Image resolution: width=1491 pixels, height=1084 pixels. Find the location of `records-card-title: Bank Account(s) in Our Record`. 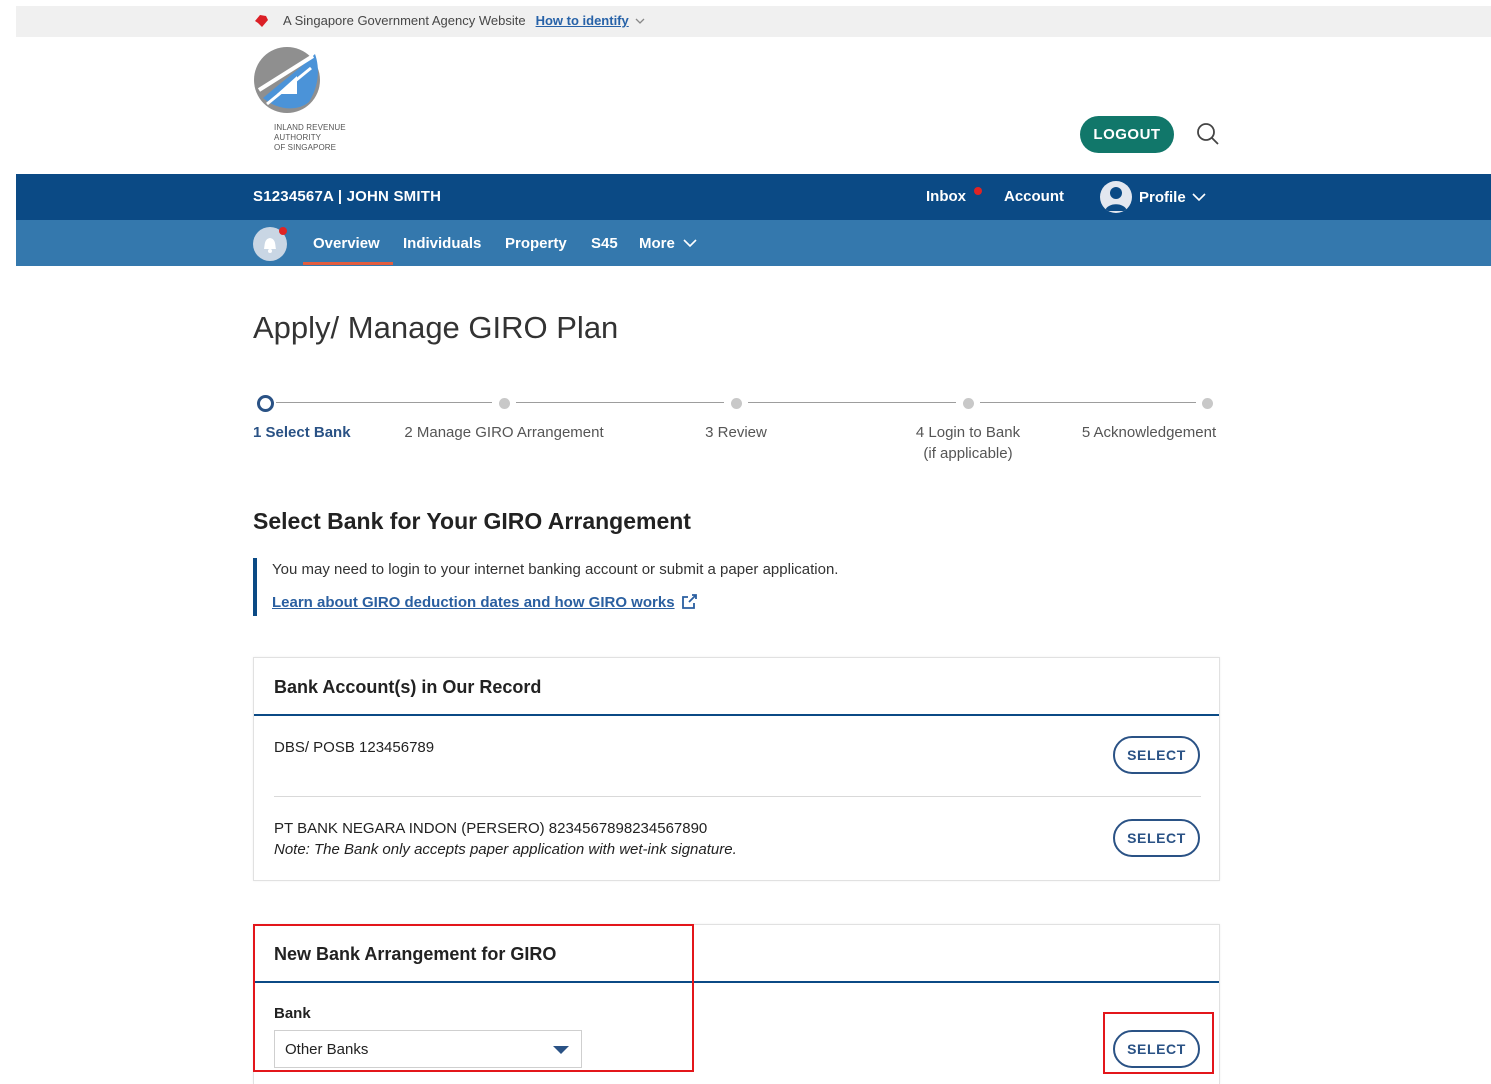

records-card-title: Bank Account(s) in Our Record is located at coordinates (408, 687).